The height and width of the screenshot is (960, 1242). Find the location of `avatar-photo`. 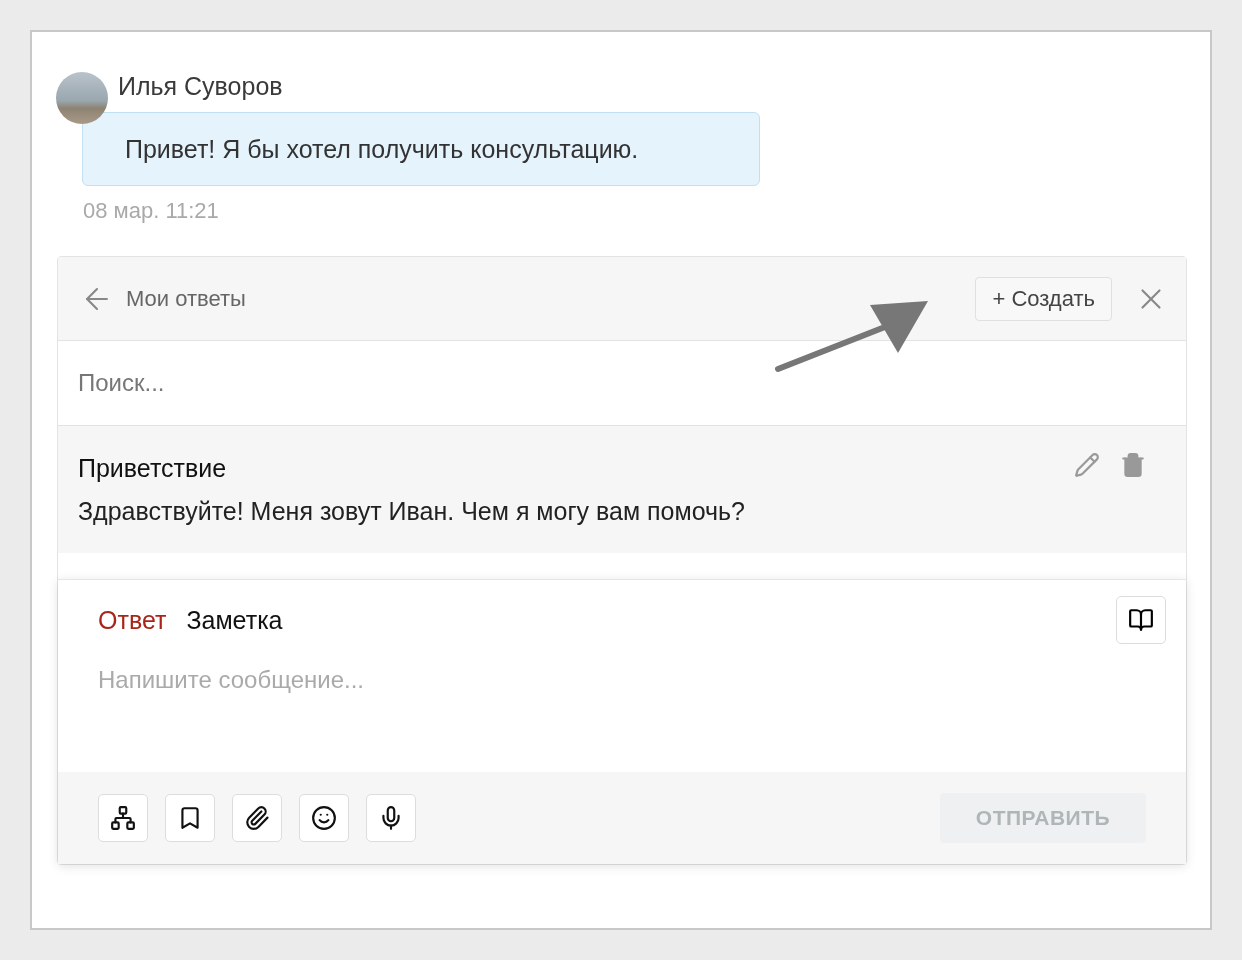

avatar-photo is located at coordinates (82, 98).